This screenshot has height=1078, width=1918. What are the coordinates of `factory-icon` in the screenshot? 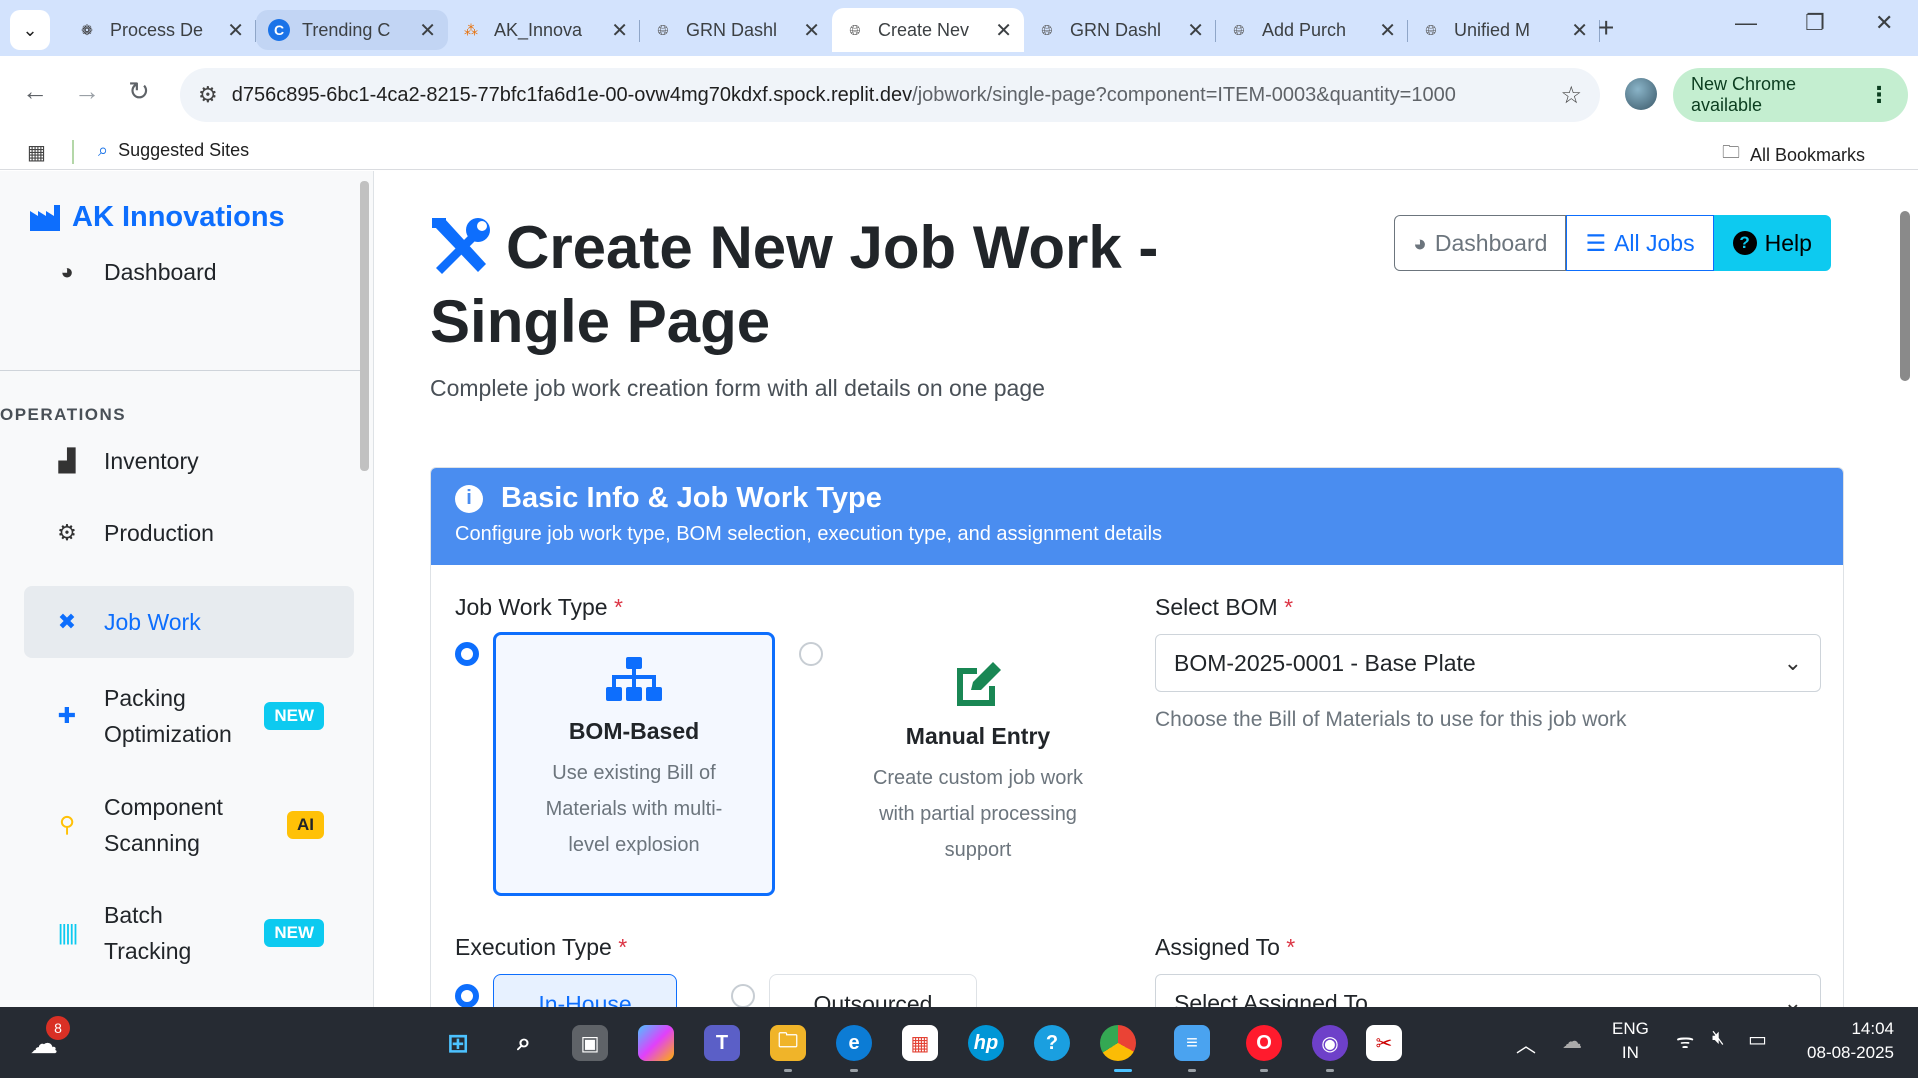 It's located at (45, 217).